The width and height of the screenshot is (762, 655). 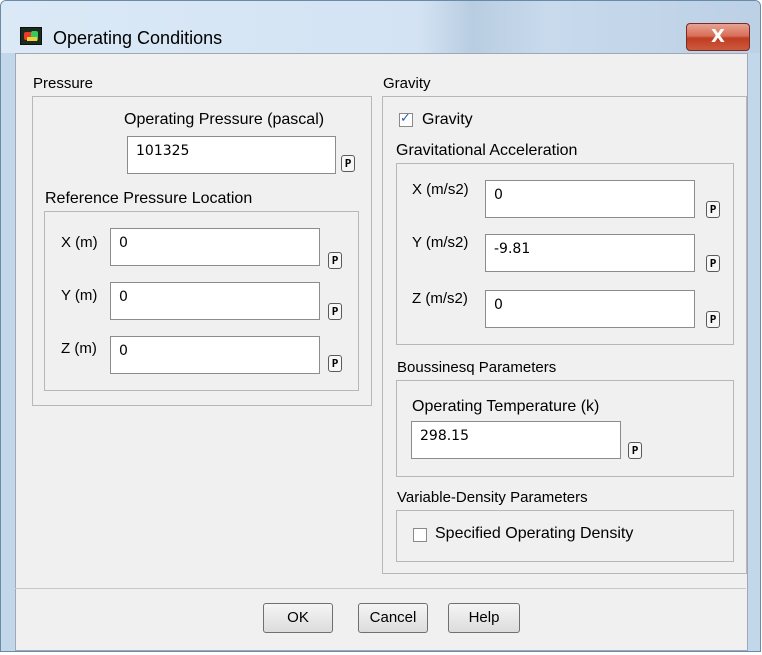 I want to click on accel-x-field: 0, so click(x=590, y=199).